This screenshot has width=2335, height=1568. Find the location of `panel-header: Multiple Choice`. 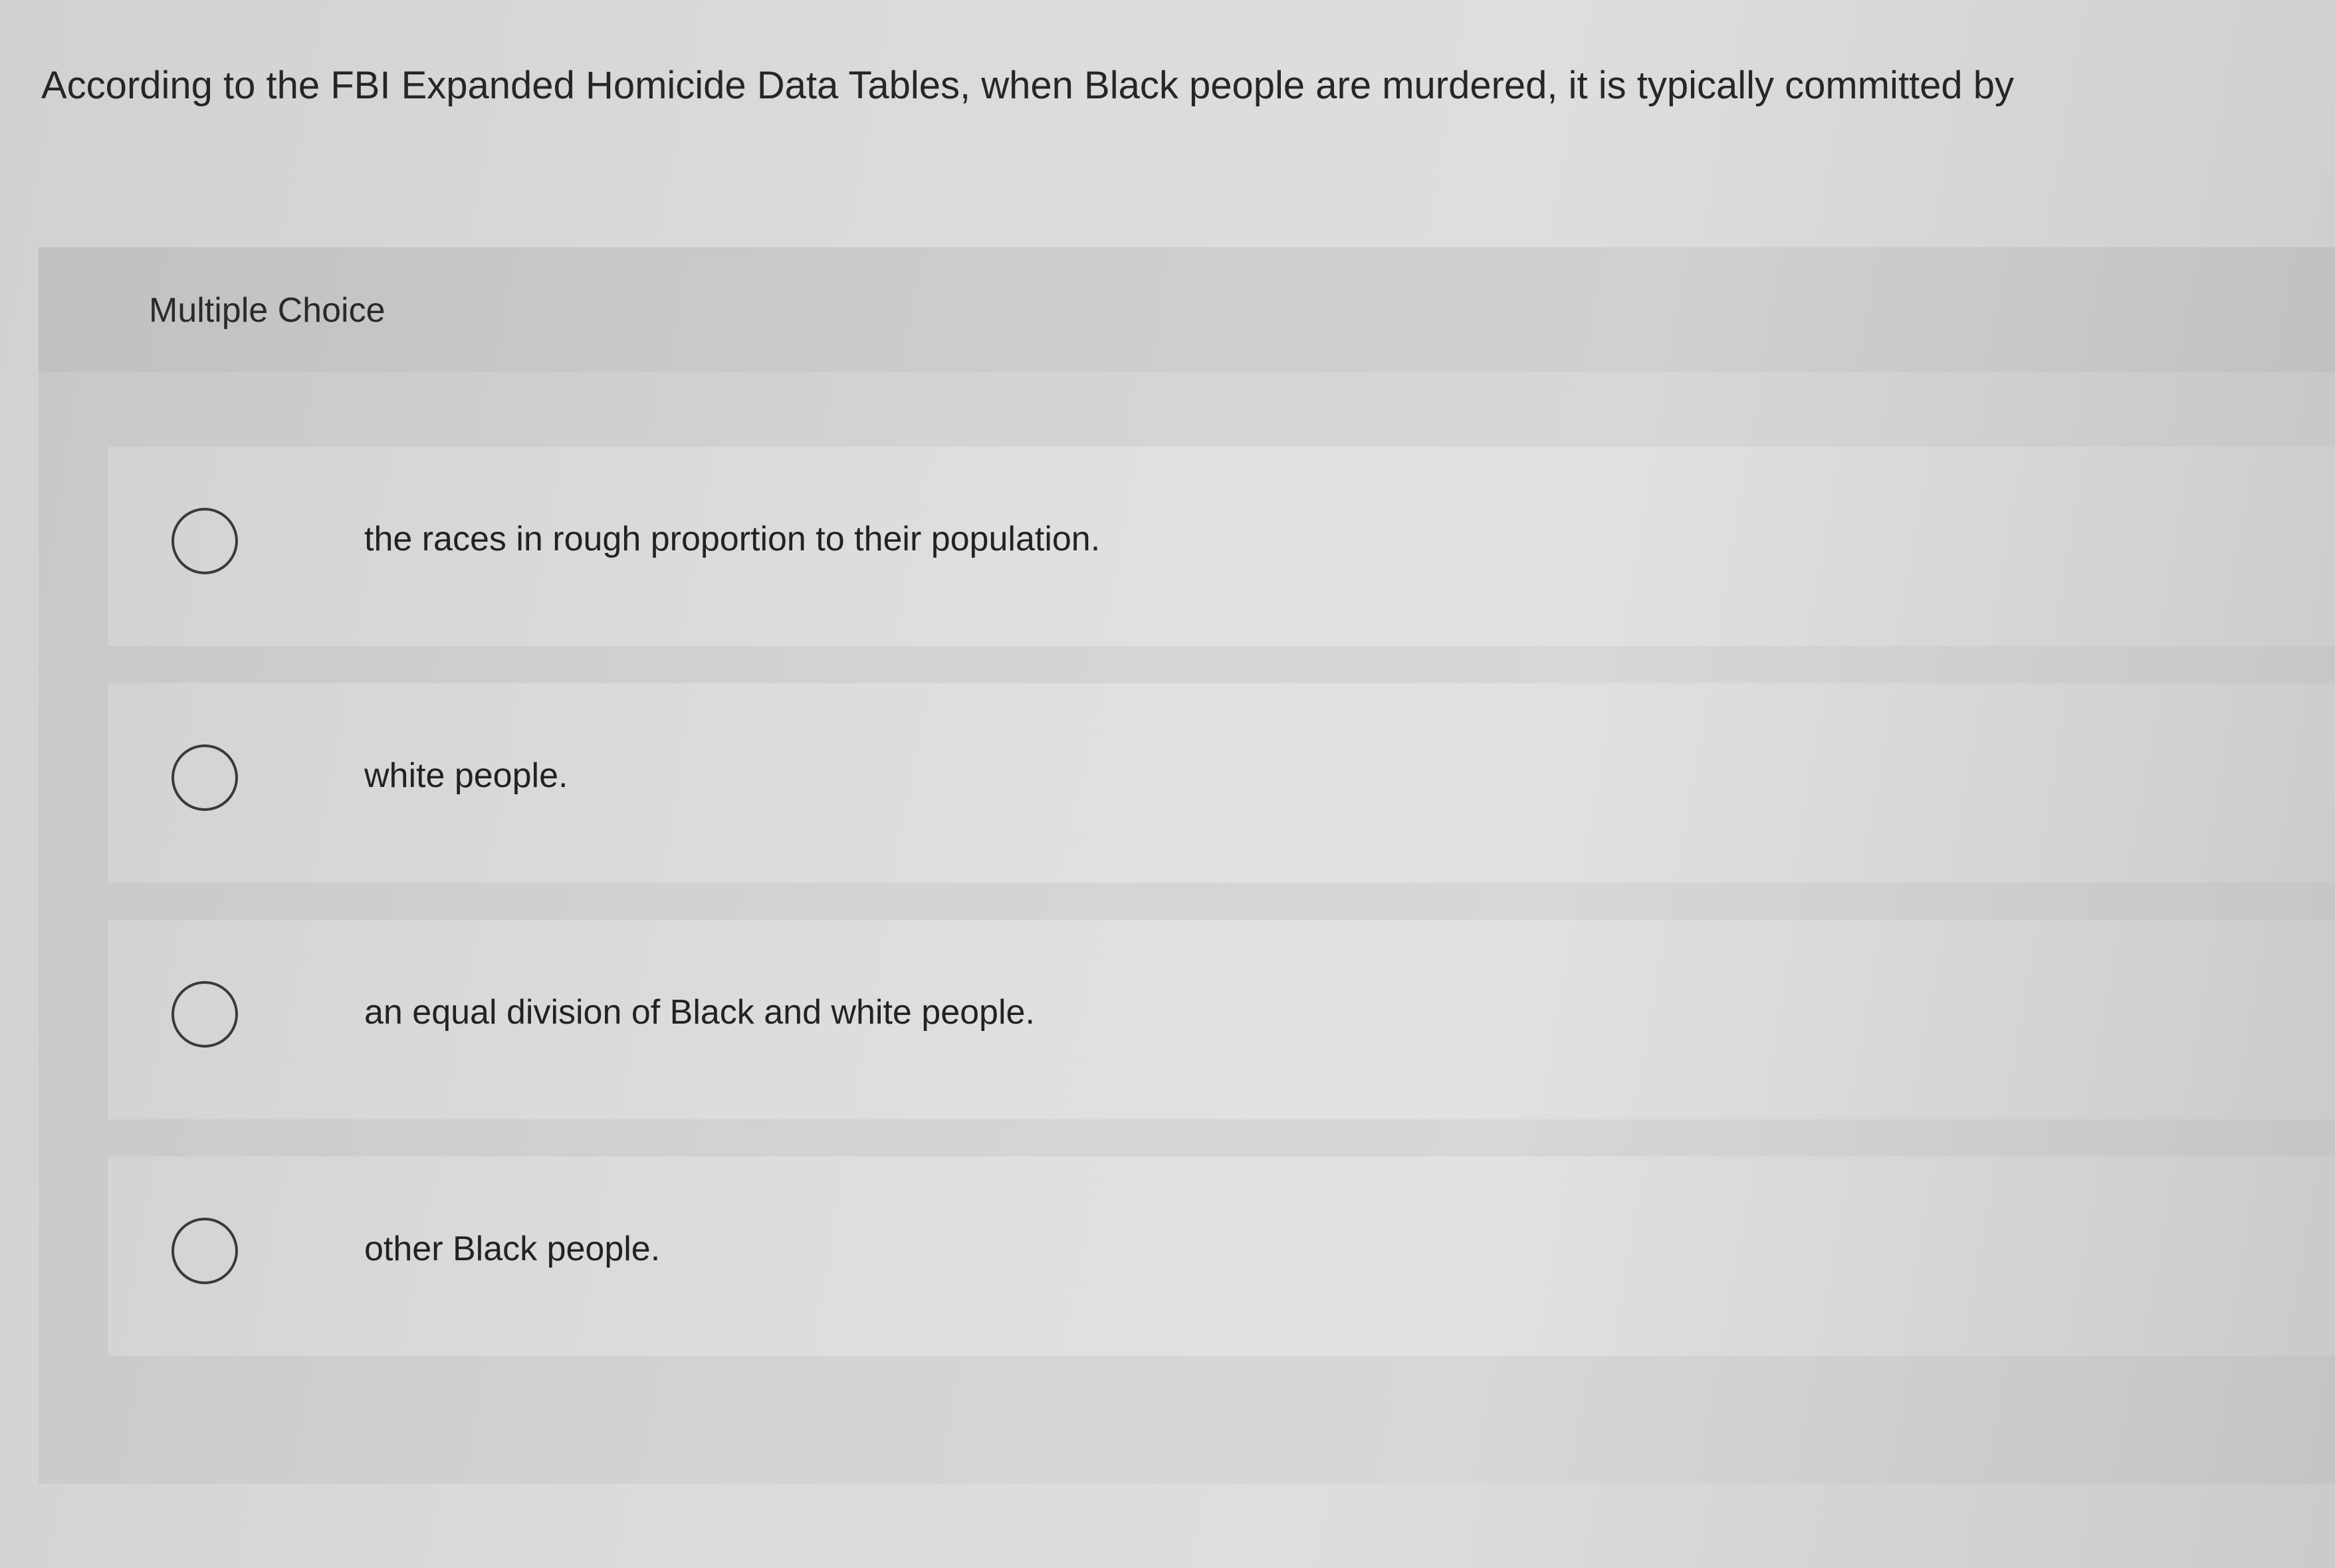

panel-header: Multiple Choice is located at coordinates (1187, 309).